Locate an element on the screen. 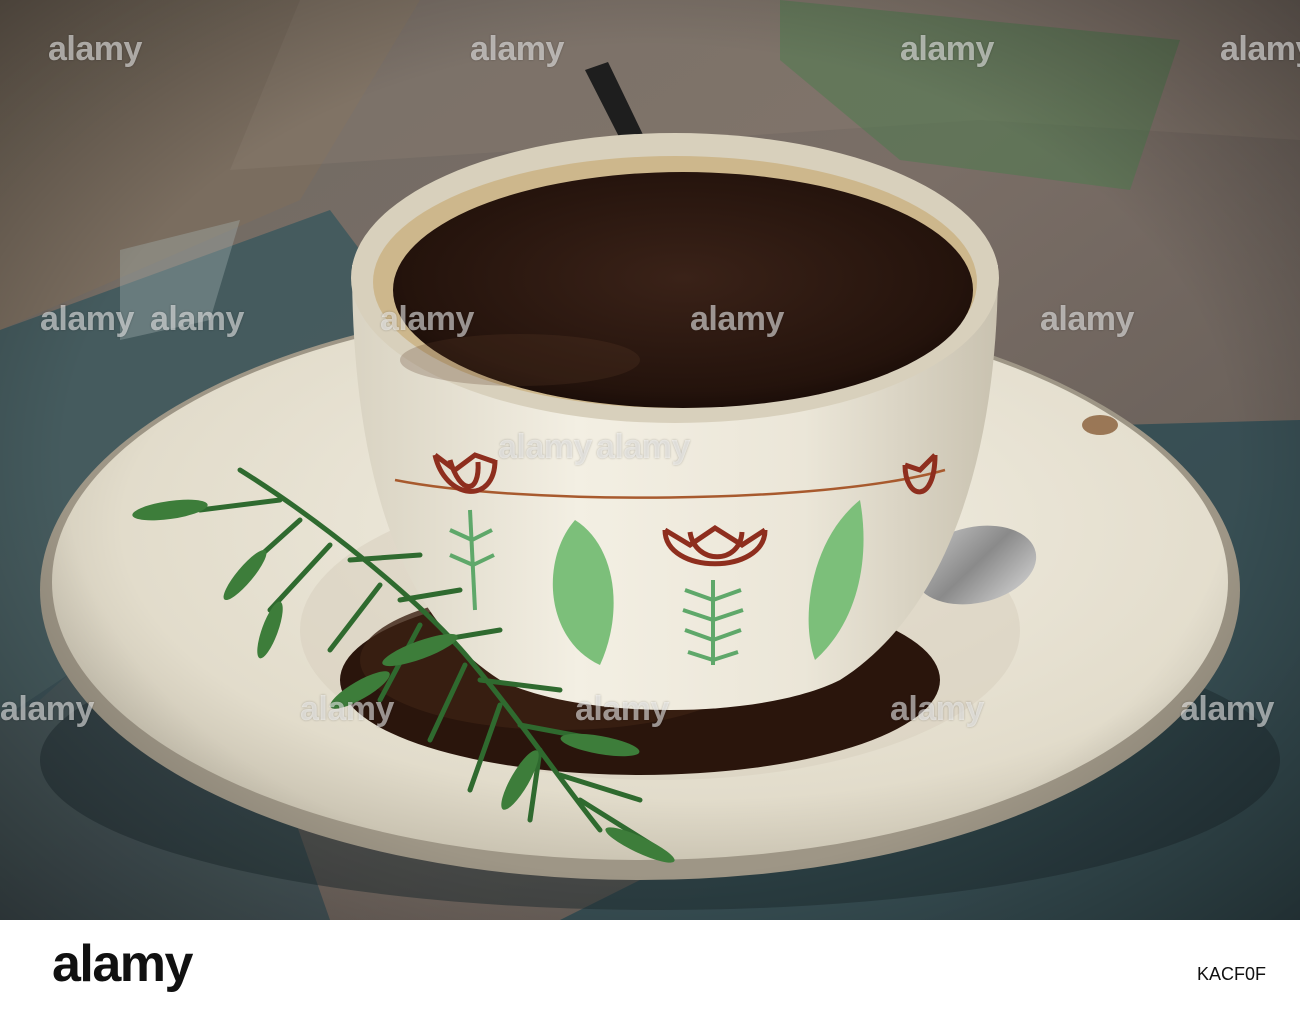 The height and width of the screenshot is (1009, 1300). alamy-logo: alamy is located at coordinates (122, 964).